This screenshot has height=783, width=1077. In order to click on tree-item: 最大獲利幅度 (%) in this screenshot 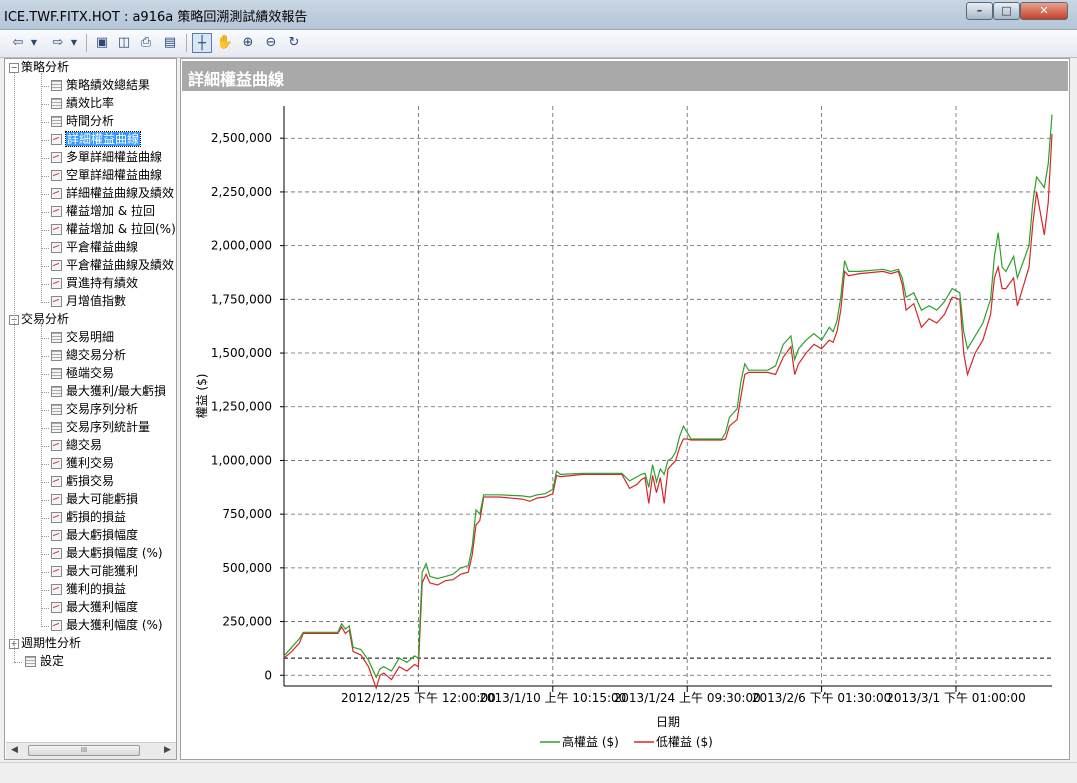, I will do `click(107, 625)`.